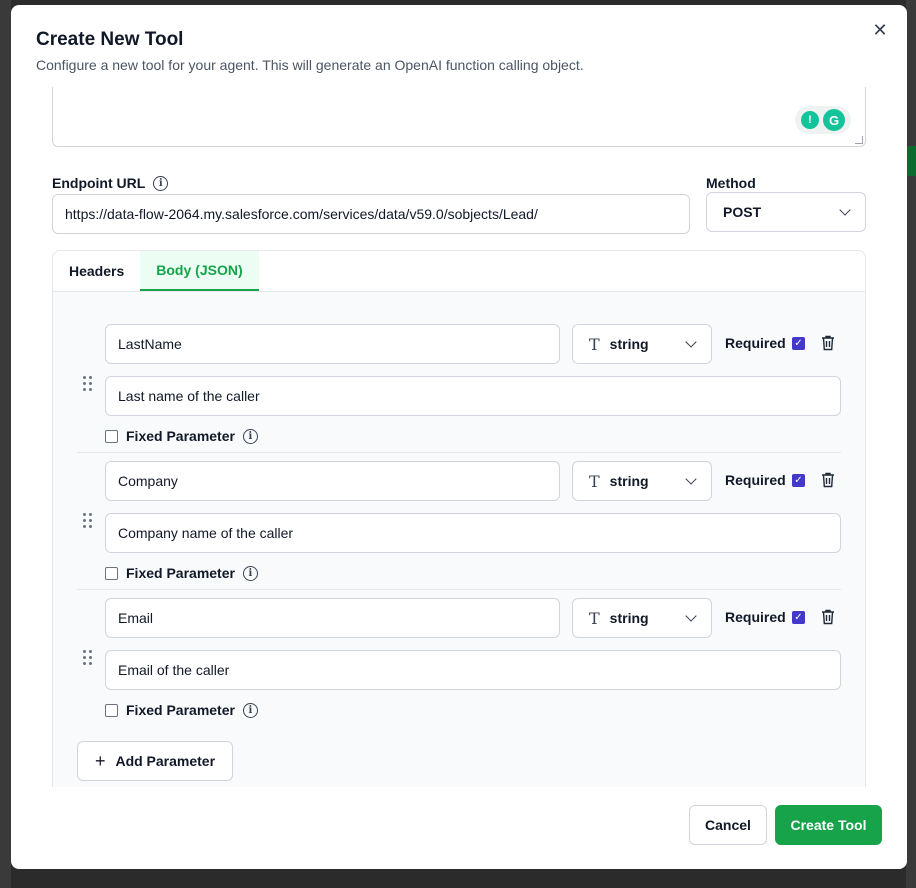 This screenshot has width=916, height=888. What do you see at coordinates (834, 120) in the screenshot?
I see `grammarly-icon: G` at bounding box center [834, 120].